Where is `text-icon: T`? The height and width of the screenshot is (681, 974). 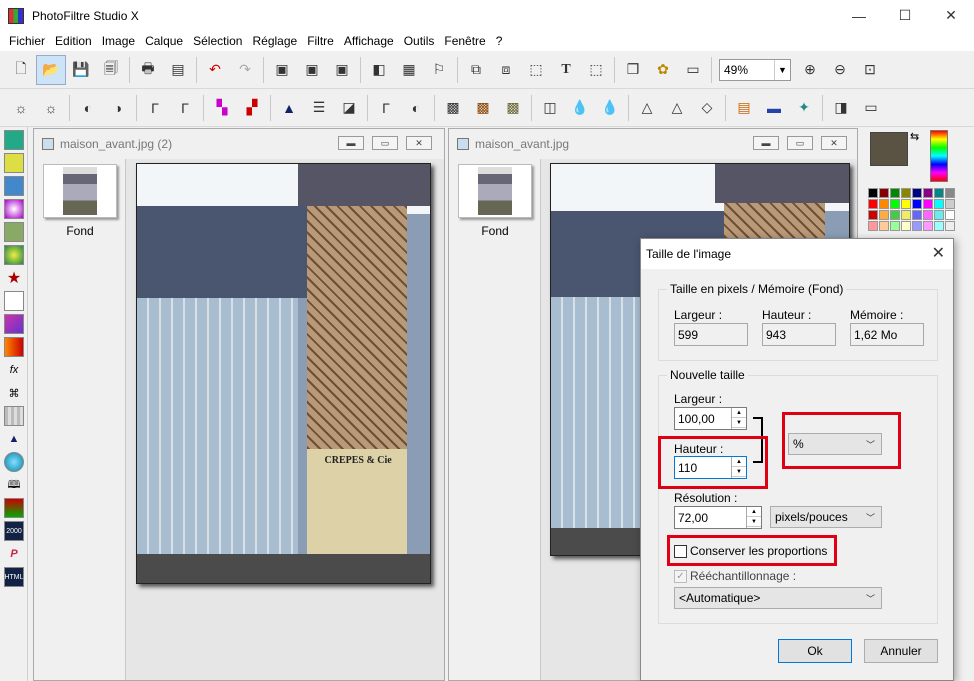 text-icon: T is located at coordinates (566, 70).